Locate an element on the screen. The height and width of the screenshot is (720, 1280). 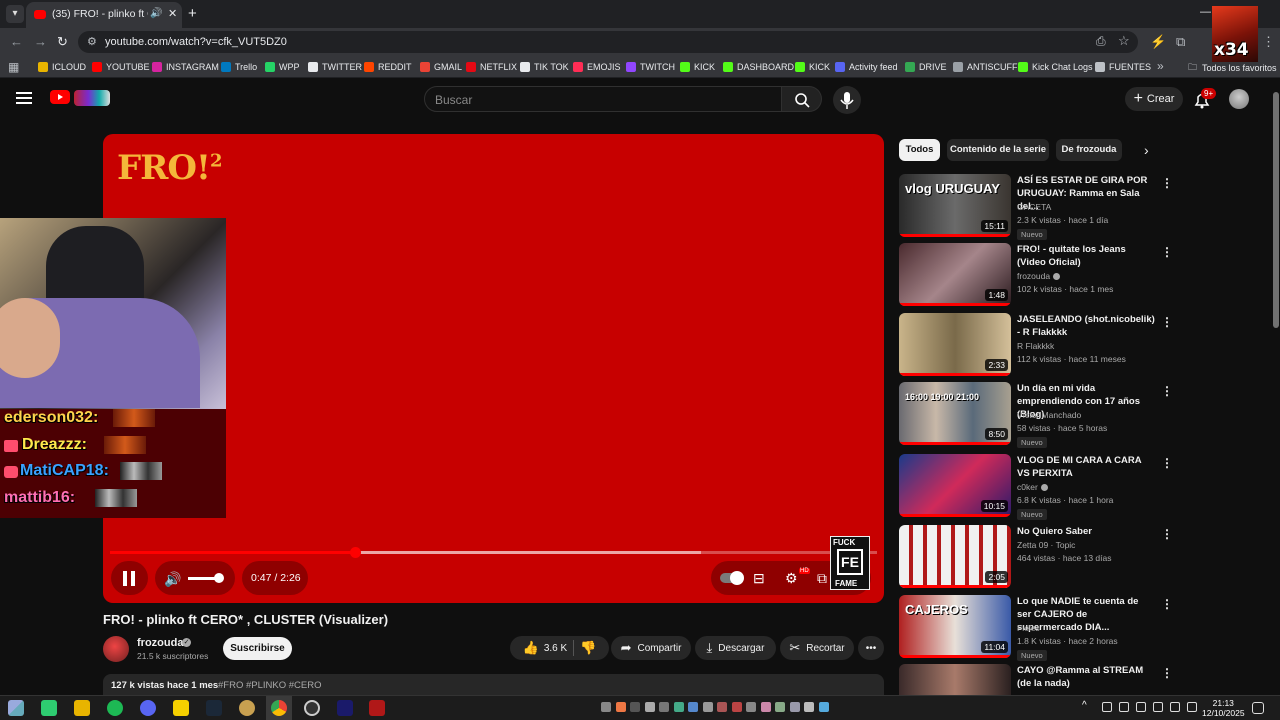
recommendation-title: FRO! - quitate los Jeans (Video Oficial) is located at coordinates (1086, 256).